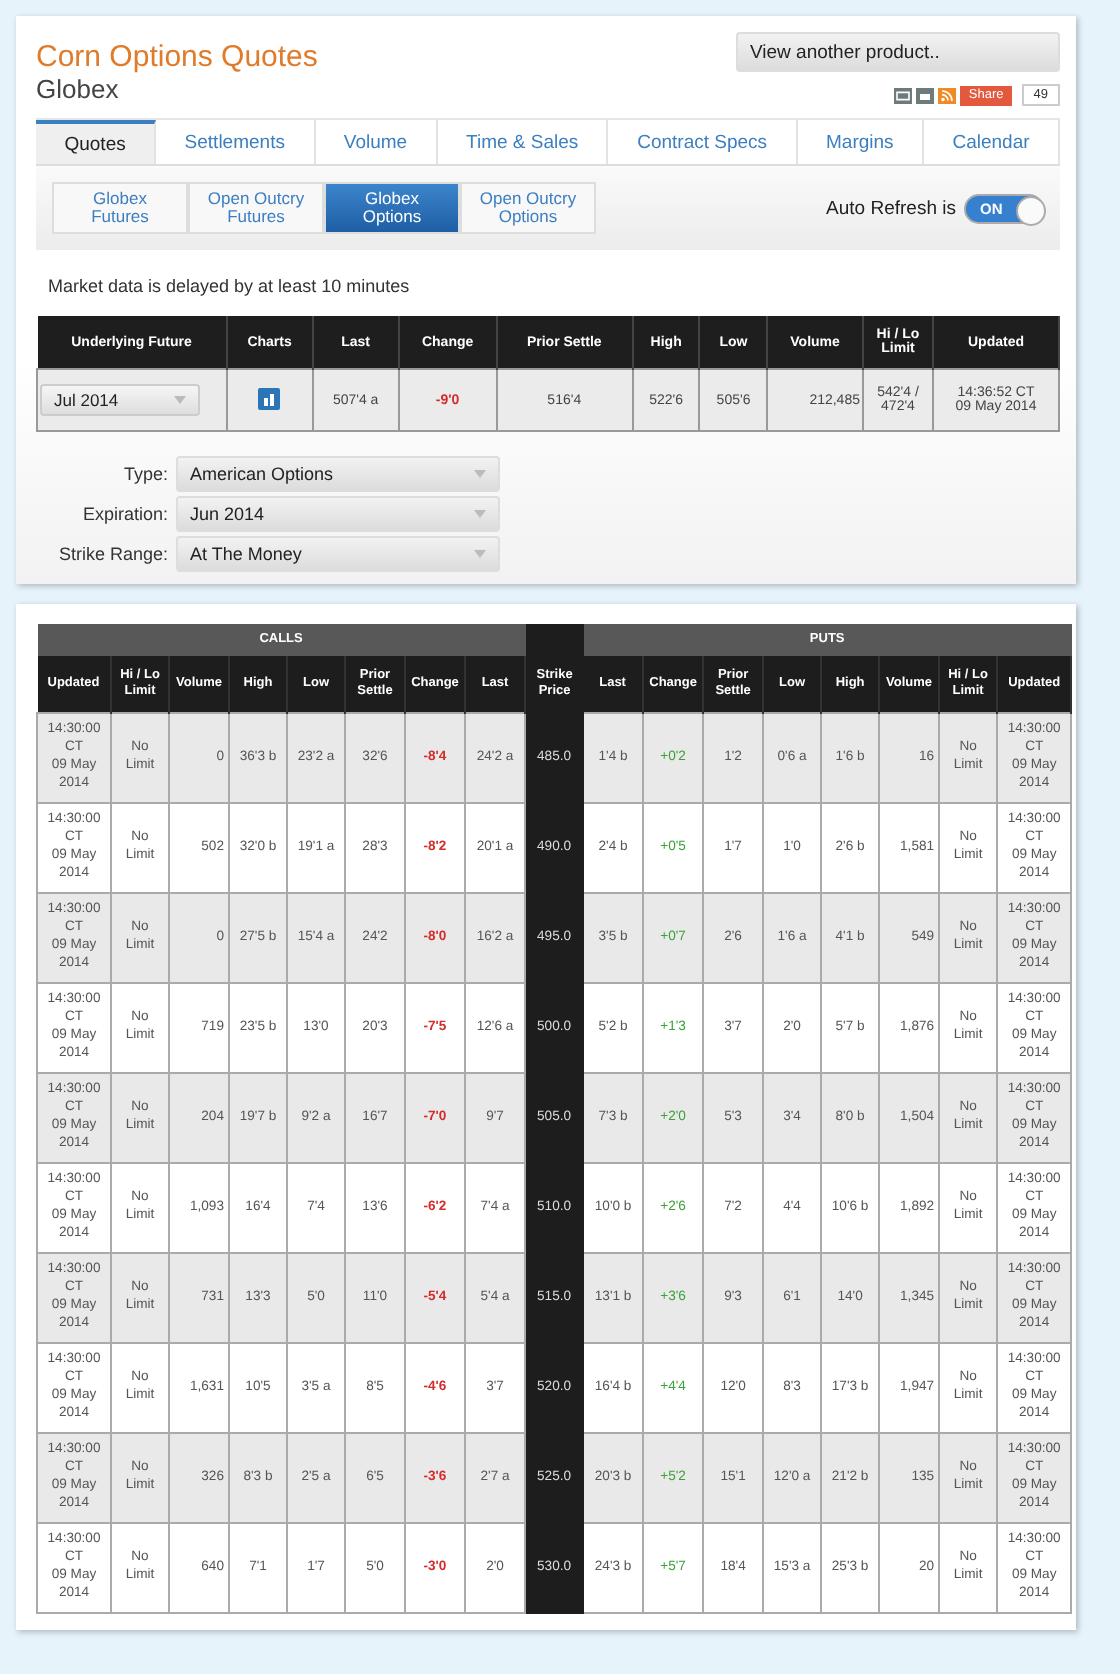  I want to click on page-title: Corn Options Quotes, so click(177, 57).